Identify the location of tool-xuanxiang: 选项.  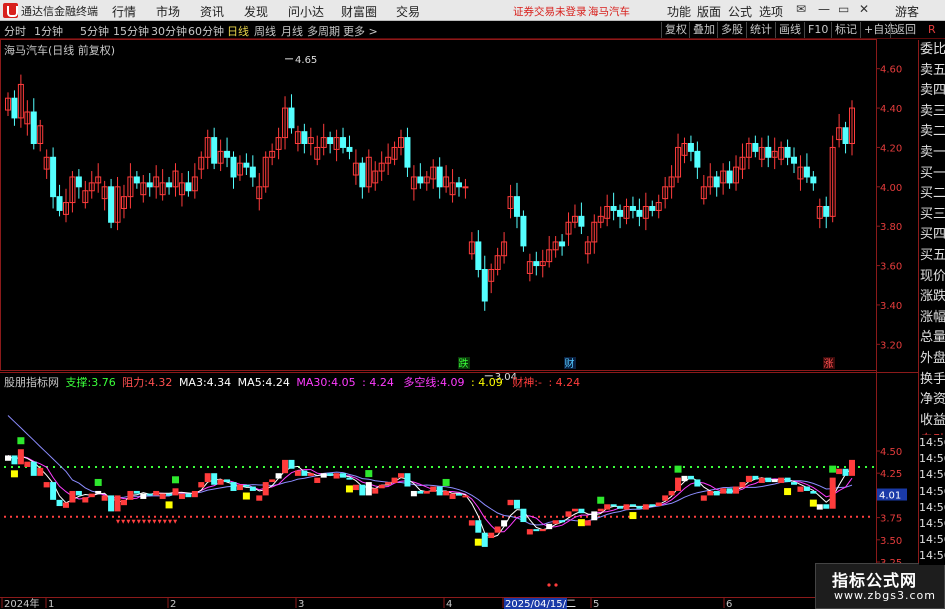
(771, 11).